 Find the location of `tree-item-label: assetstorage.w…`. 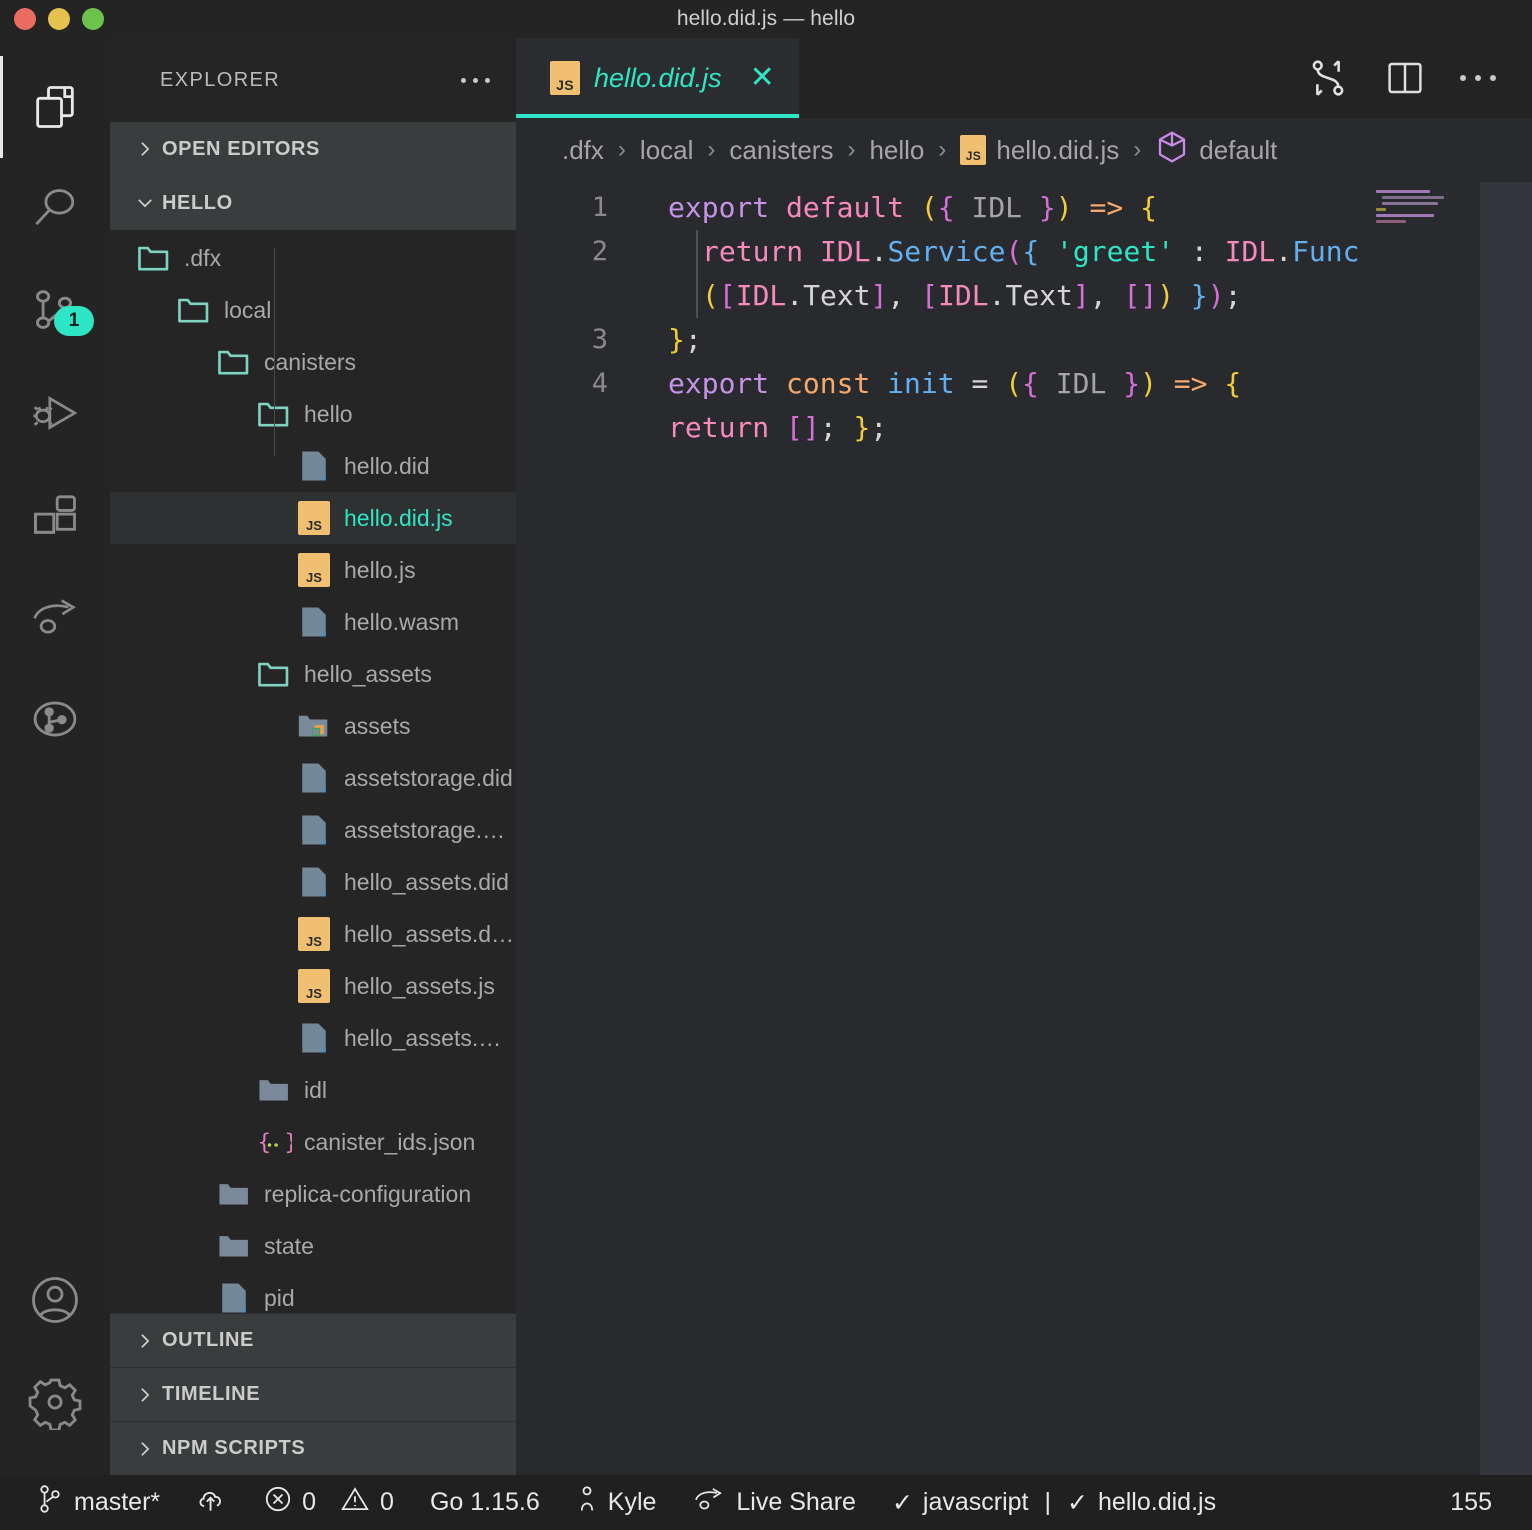

tree-item-label: assetstorage.w… is located at coordinates (430, 829).